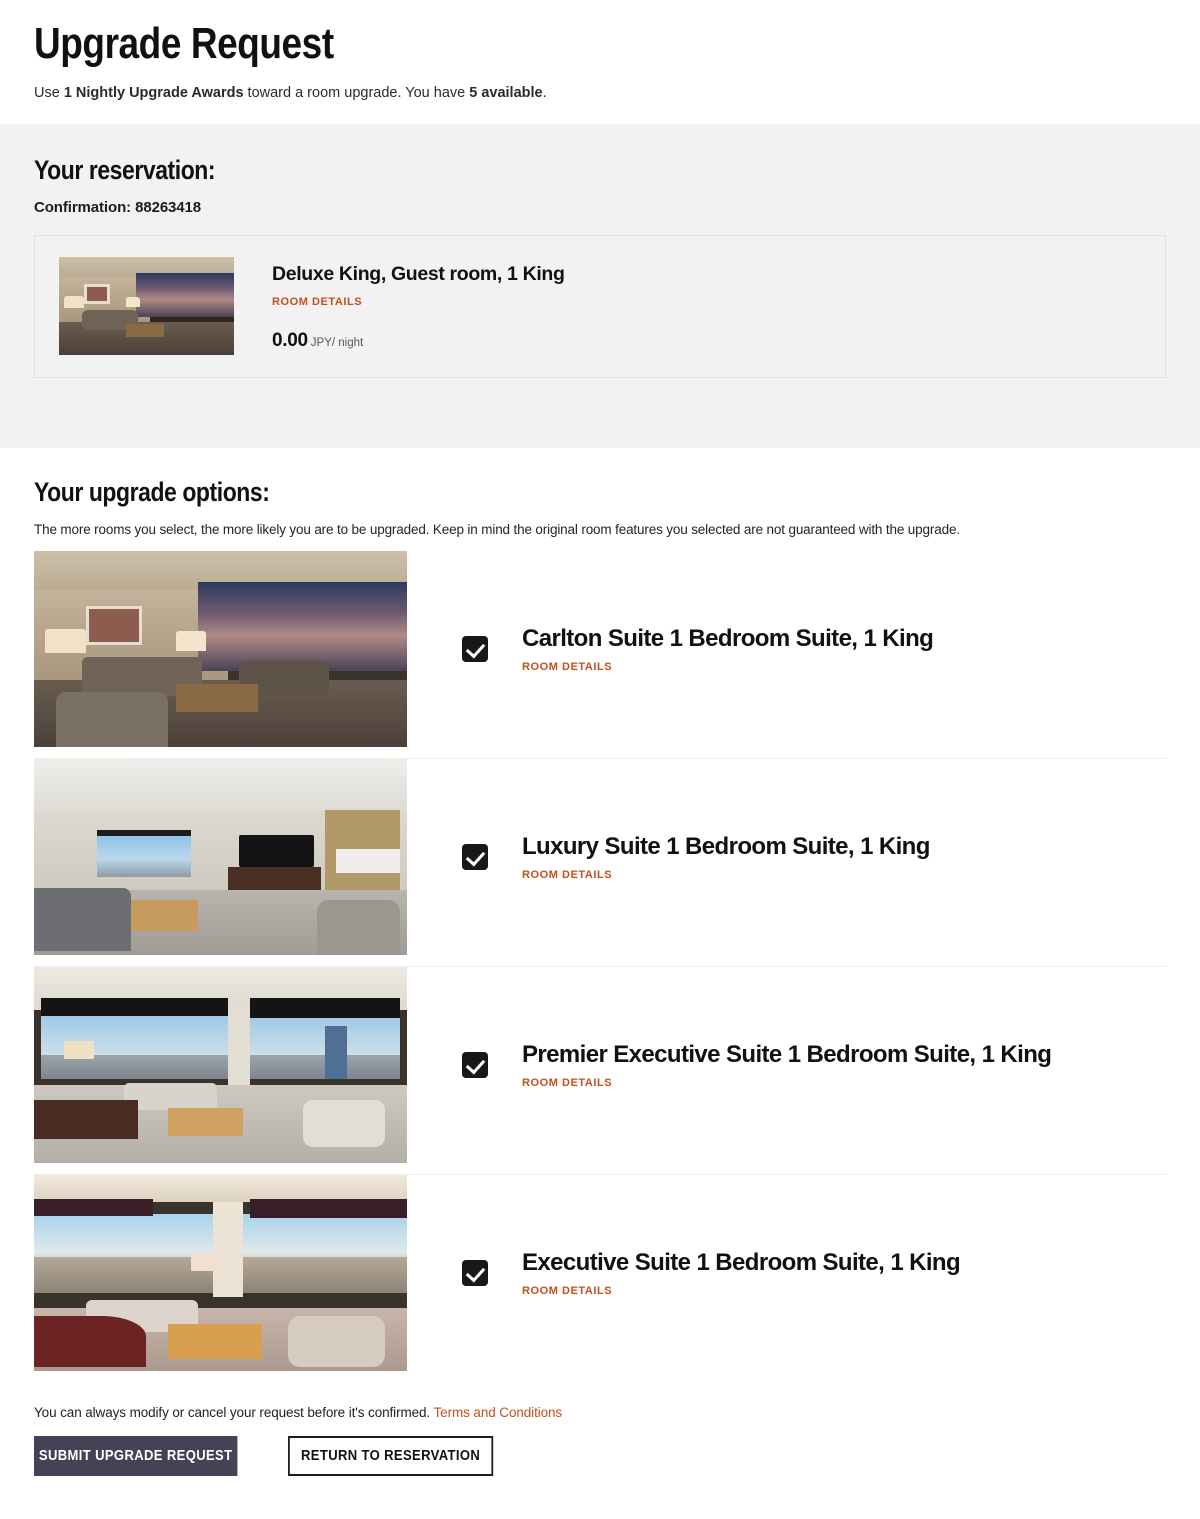 The image size is (1200, 1519). Describe the element at coordinates (728, 638) in the screenshot. I see `option-title: Carlton Suite 1 Bedroom Suite, 1 King` at that location.